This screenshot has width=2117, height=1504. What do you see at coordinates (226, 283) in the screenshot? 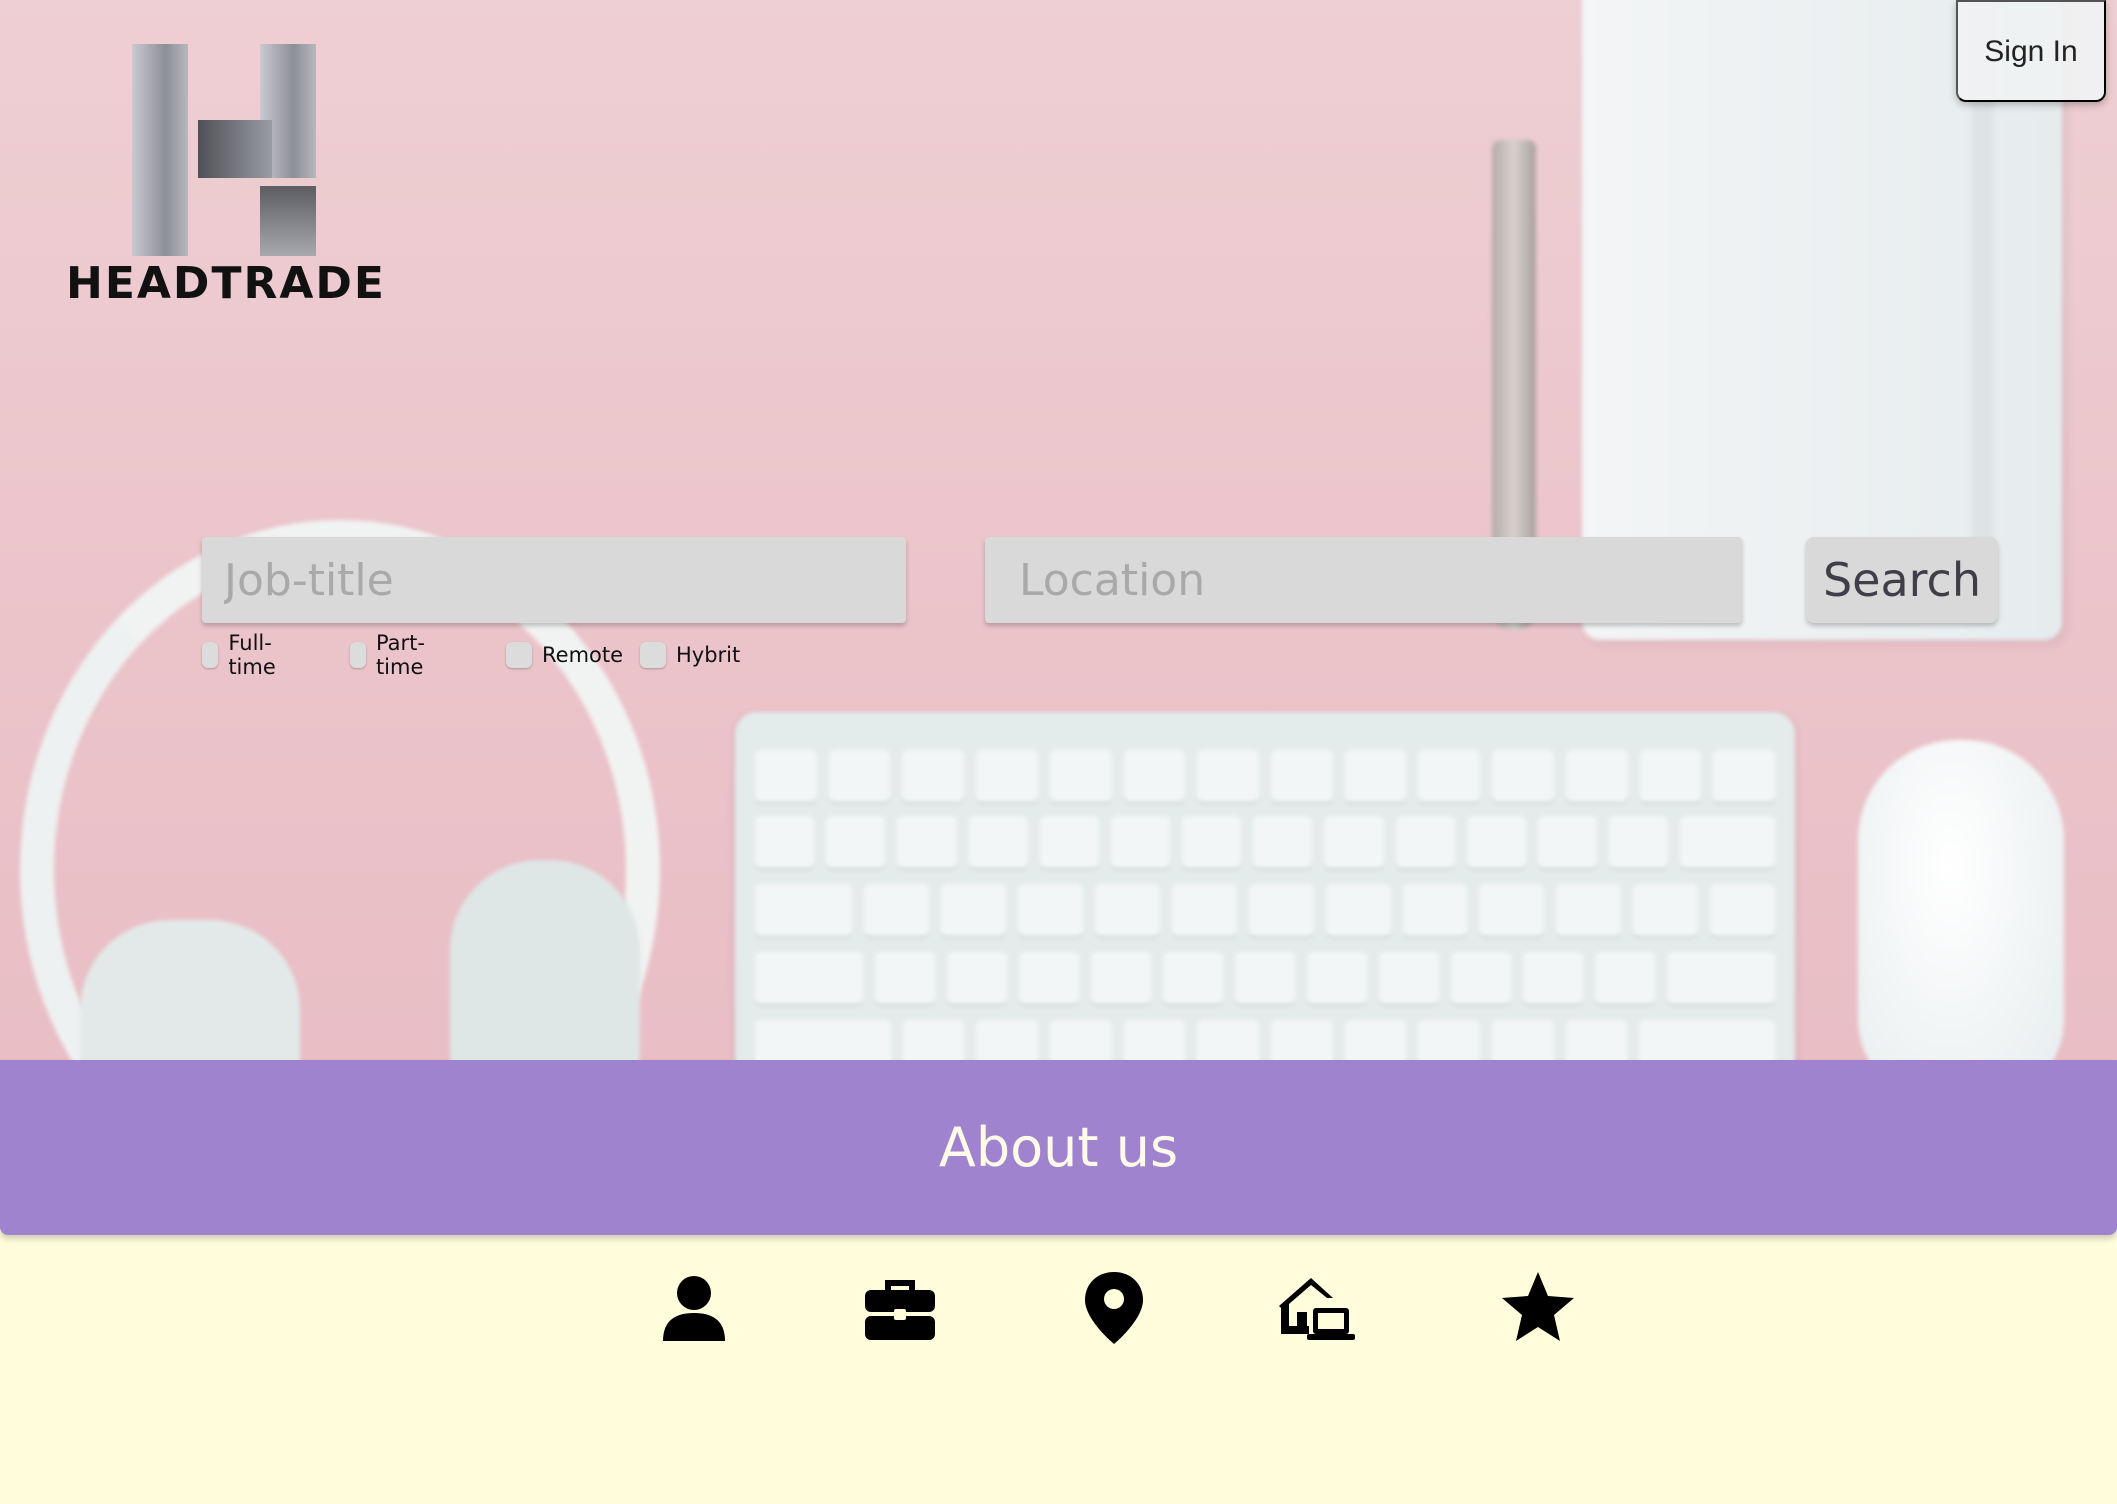
I see `logo-wordmark: HEADTRADE` at bounding box center [226, 283].